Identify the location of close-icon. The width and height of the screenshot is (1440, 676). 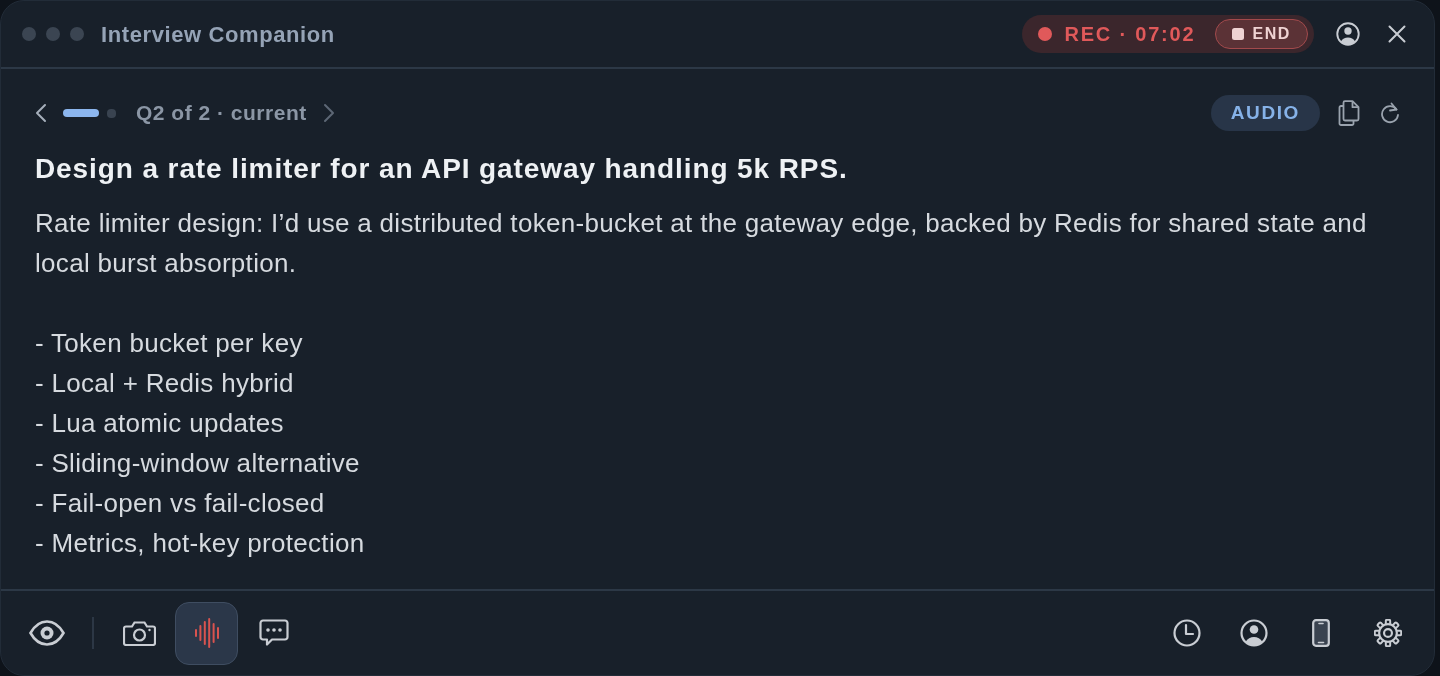
(1397, 34).